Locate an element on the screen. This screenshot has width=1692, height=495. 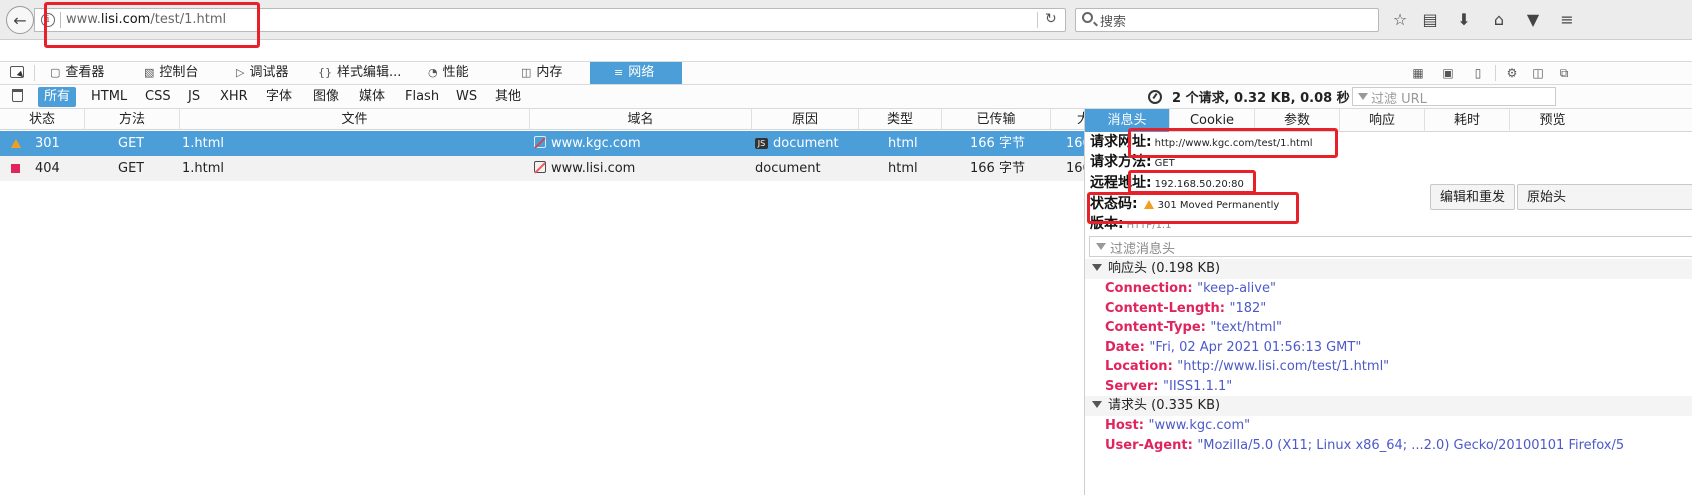
filter-css: CSS is located at coordinates (158, 97).